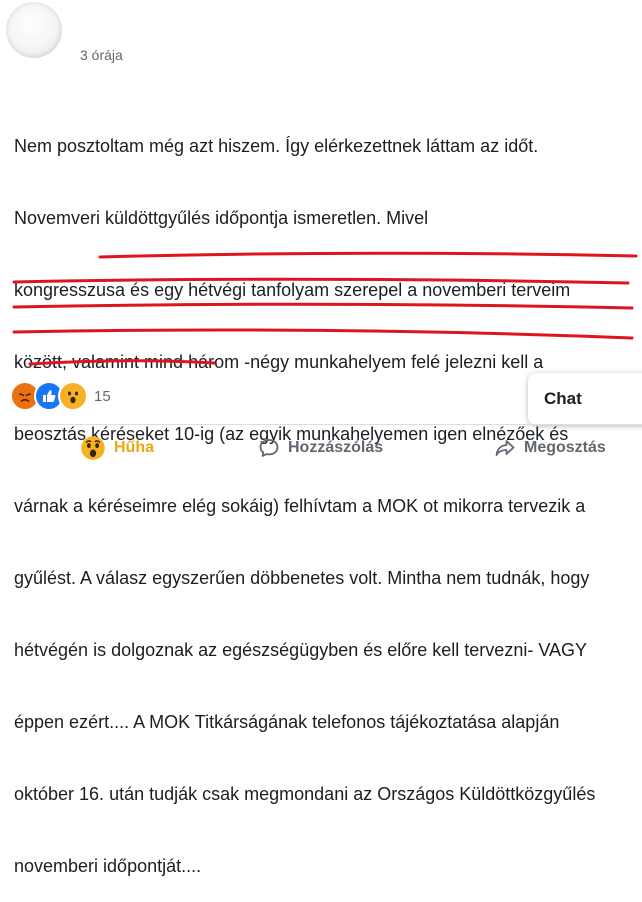 The width and height of the screenshot is (642, 902). I want to click on author-name-redacted, so click(127, 22).